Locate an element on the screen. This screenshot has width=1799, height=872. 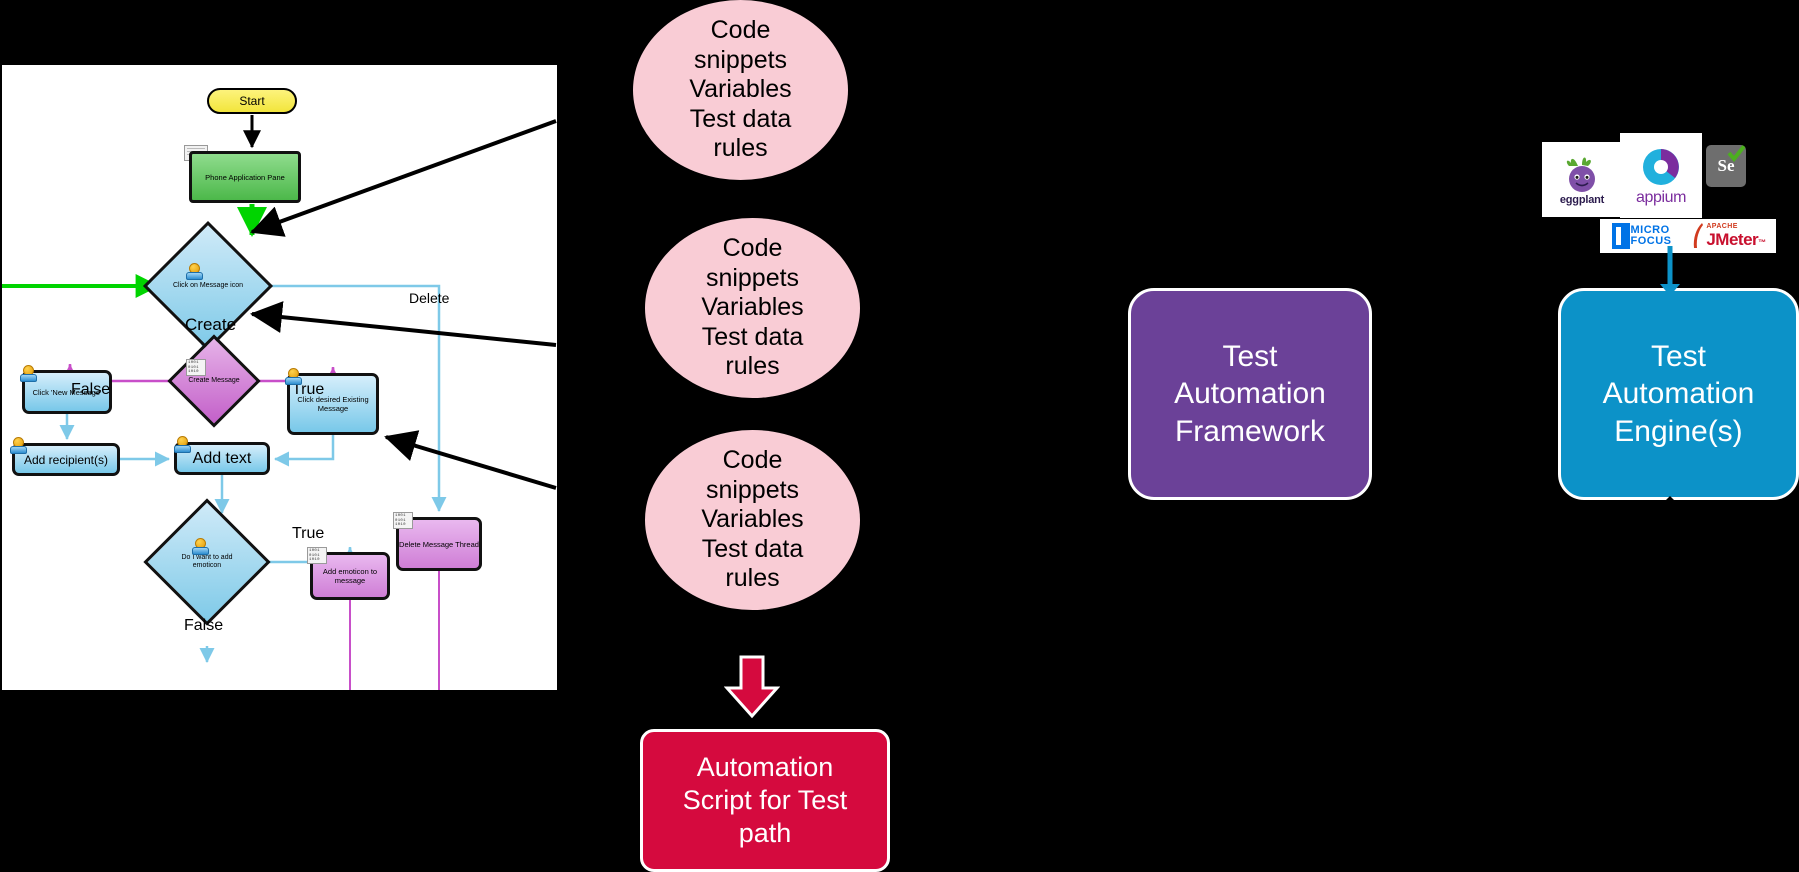
node-start: Start is located at coordinates (252, 101).